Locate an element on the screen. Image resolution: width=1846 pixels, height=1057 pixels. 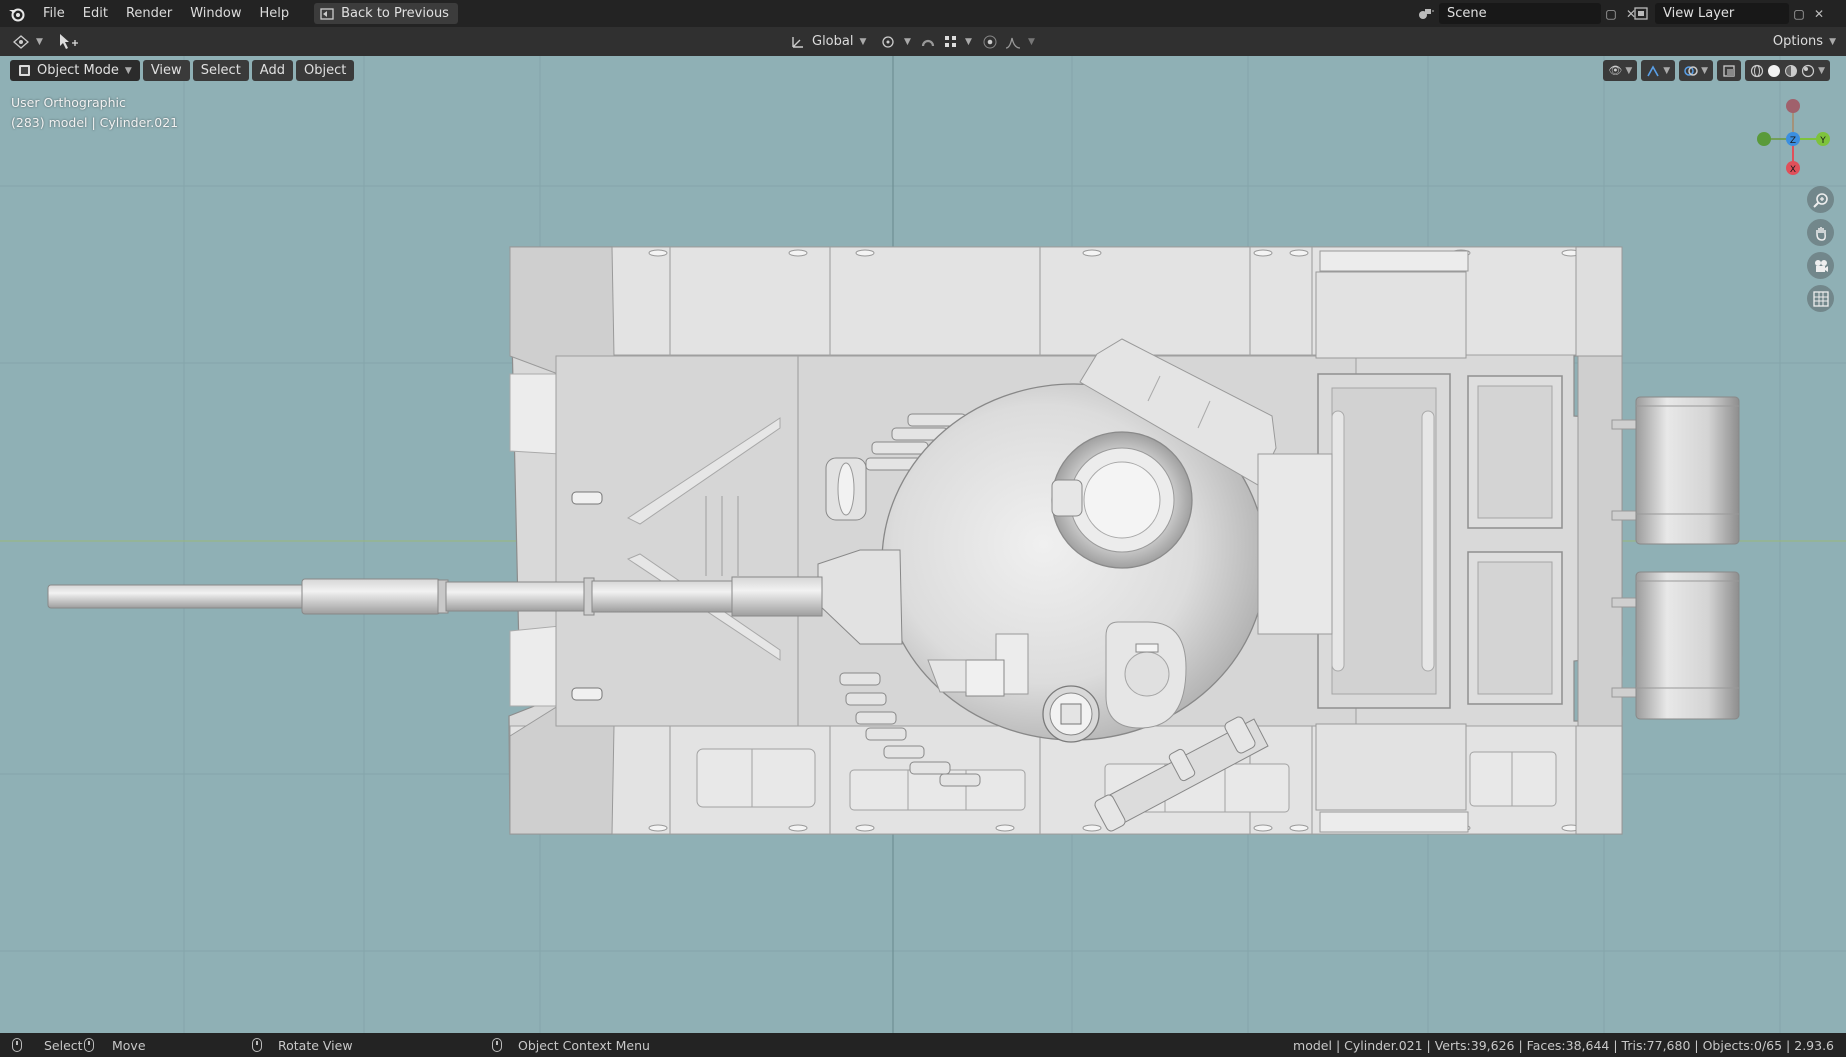
viewport-shading-tools: 👁 ▼ ▼ ▼ ▼ is located at coordinates (1716, 70).